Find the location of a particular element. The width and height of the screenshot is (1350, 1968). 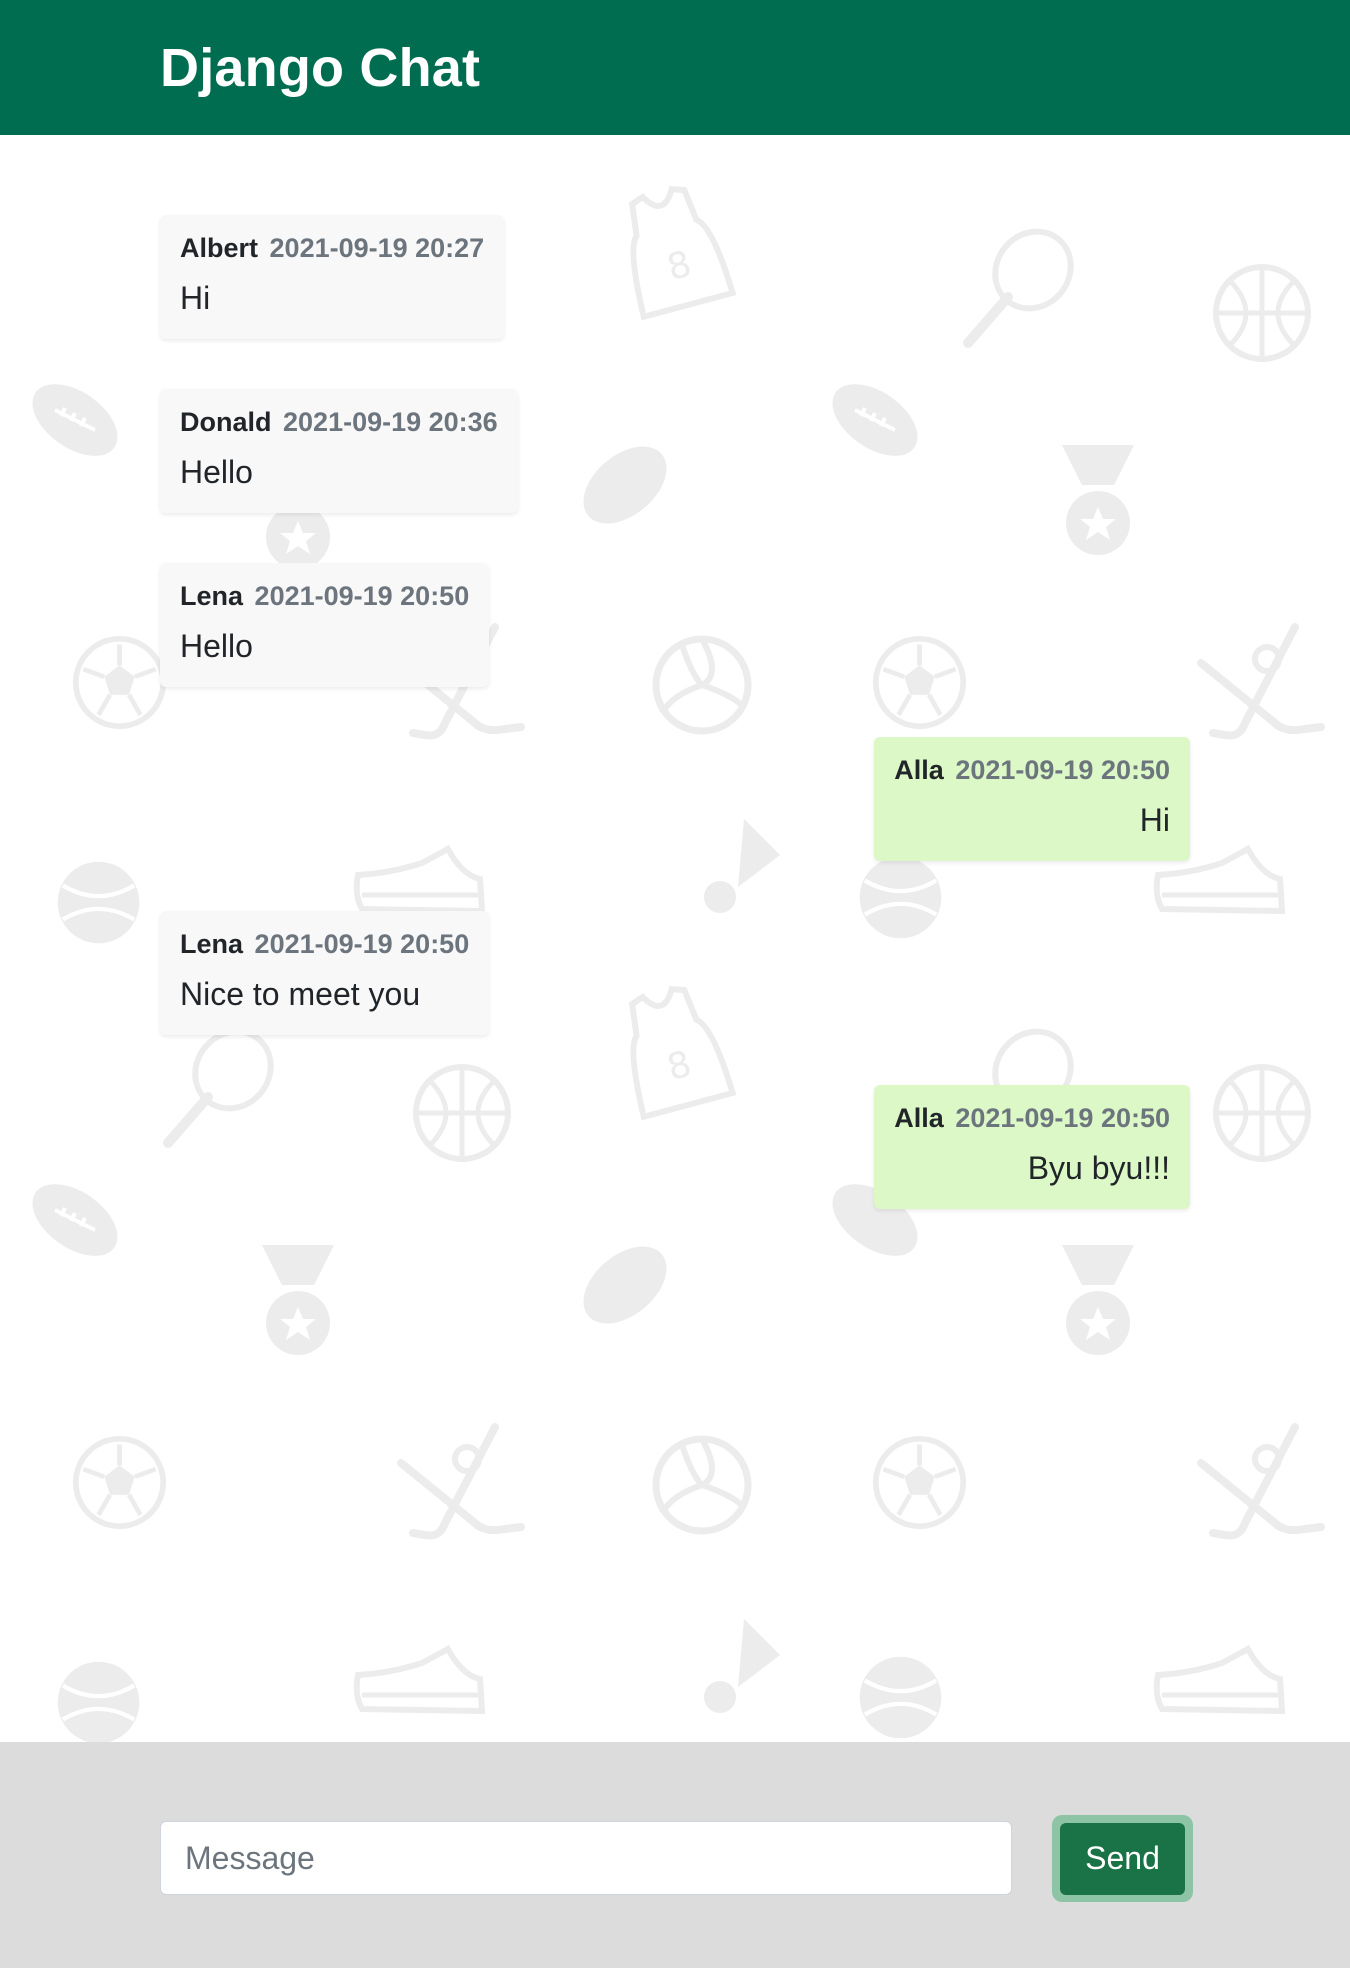

message-text: Nice to meet you is located at coordinates (300, 994).